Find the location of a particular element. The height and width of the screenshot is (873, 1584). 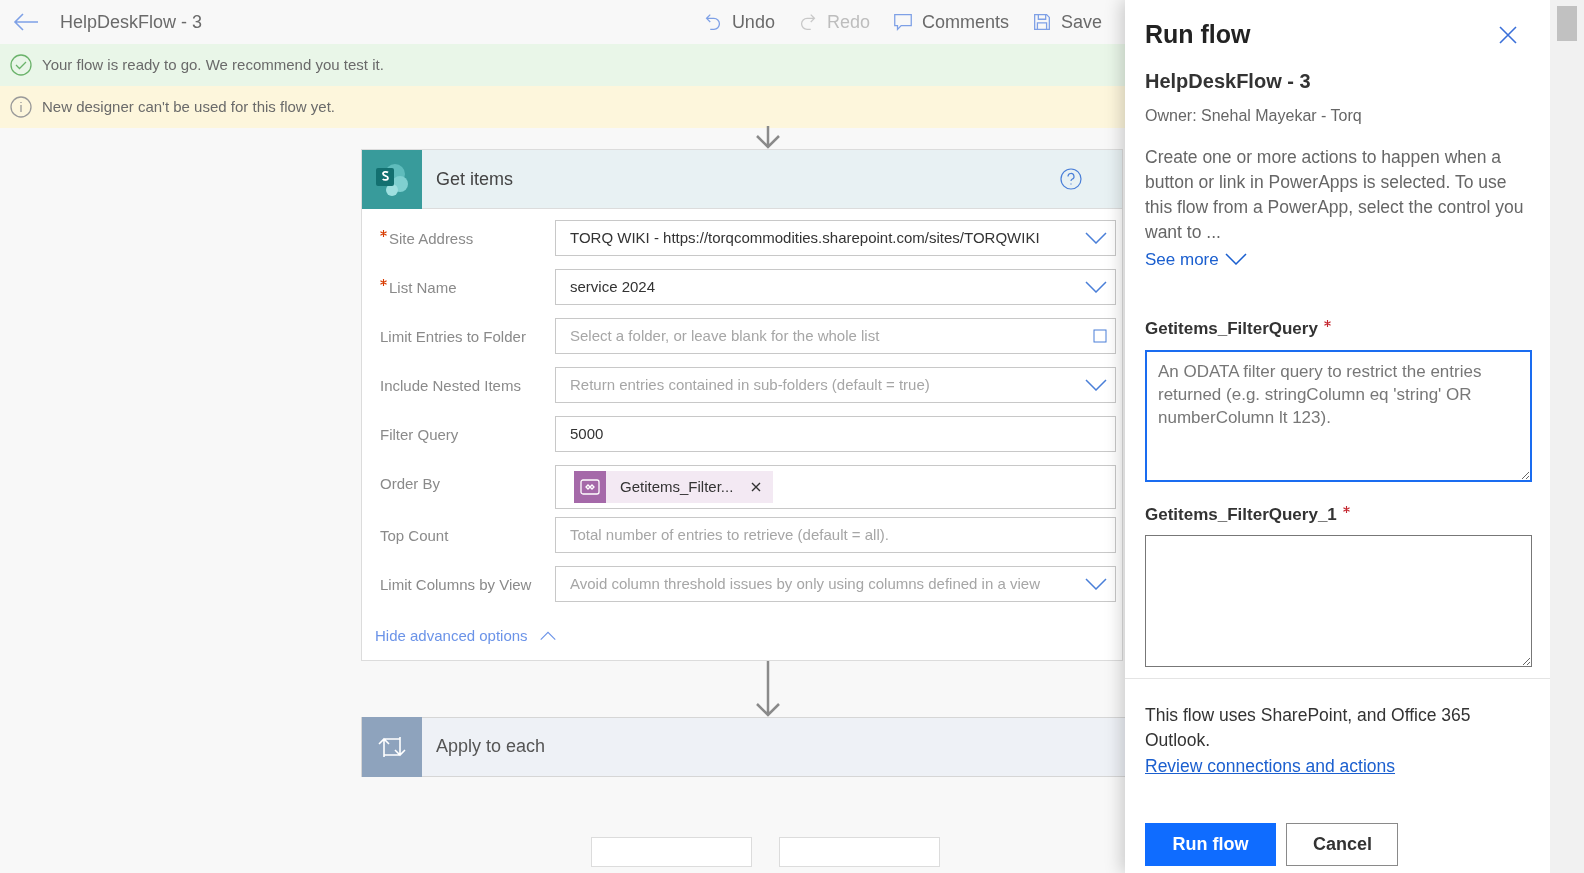

owner-text: Owner: Snehal Mayekar - Torq is located at coordinates (1254, 115).